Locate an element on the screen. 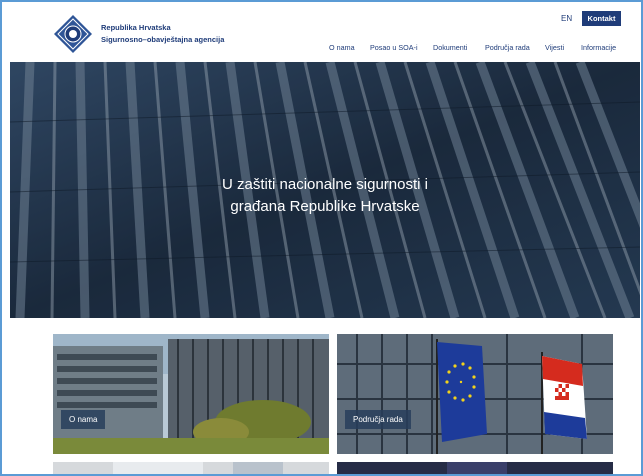 The width and height of the screenshot is (643, 476). card-o-nama-image is located at coordinates (191, 394).